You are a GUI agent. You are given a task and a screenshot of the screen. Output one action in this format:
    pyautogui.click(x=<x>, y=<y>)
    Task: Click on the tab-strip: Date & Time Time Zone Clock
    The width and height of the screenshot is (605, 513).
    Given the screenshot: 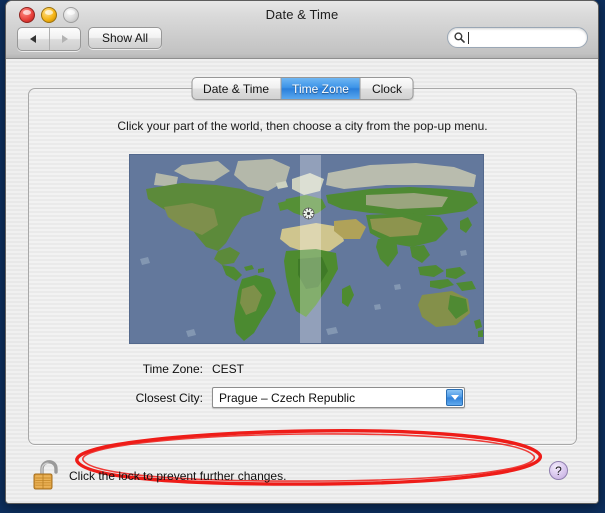 What is the action you would take?
    pyautogui.click(x=302, y=88)
    